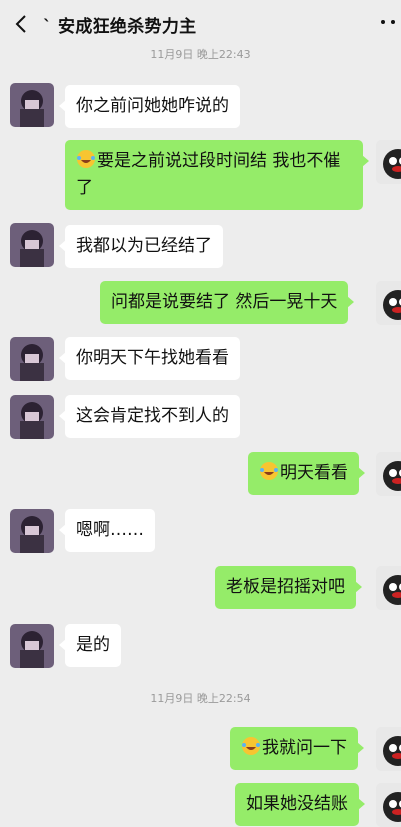 Image resolution: width=401 pixels, height=827 pixels. I want to click on message-bubble: 问都是说要结了 然后一晃十天, so click(227, 302).